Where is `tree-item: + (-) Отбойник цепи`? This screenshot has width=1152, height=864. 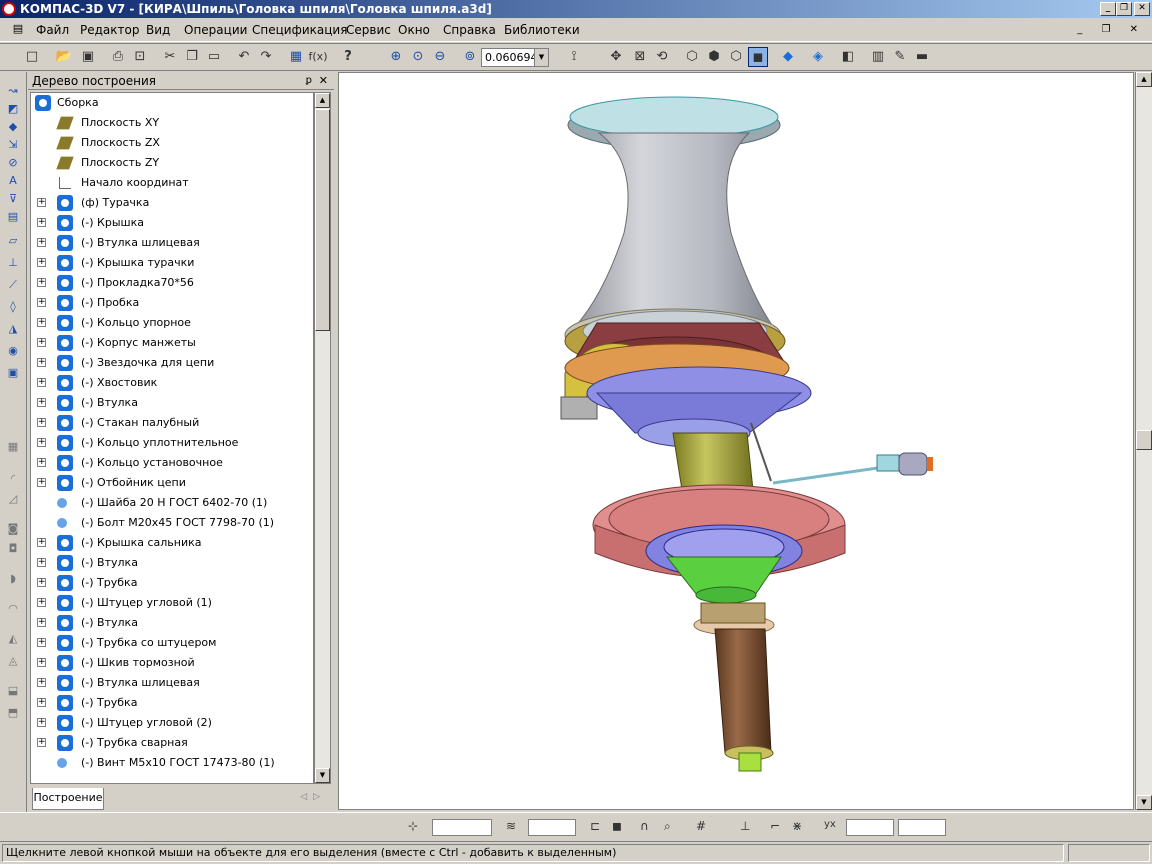 tree-item: + (-) Отбойник цепи is located at coordinates (172, 483).